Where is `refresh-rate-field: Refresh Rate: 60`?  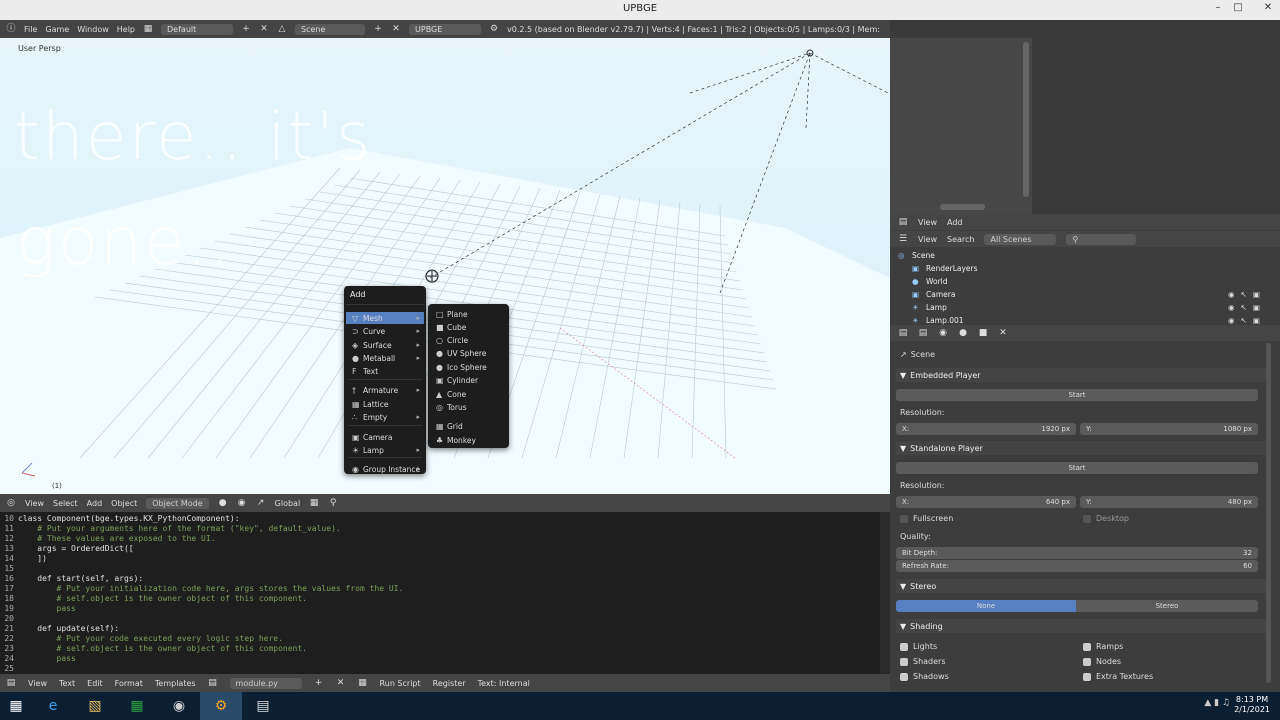 refresh-rate-field: Refresh Rate: 60 is located at coordinates (1077, 566).